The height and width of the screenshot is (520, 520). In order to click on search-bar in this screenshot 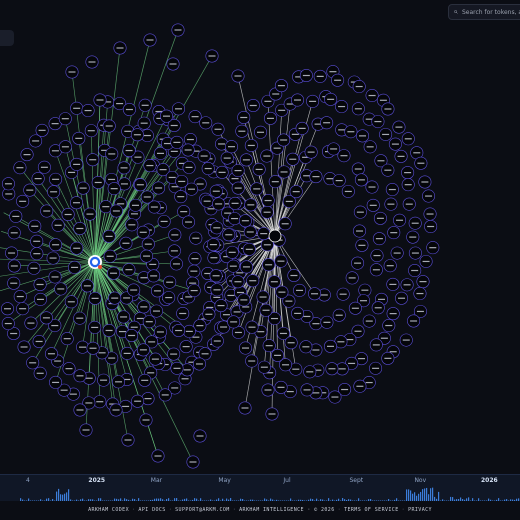, I will do `click(484, 12)`.